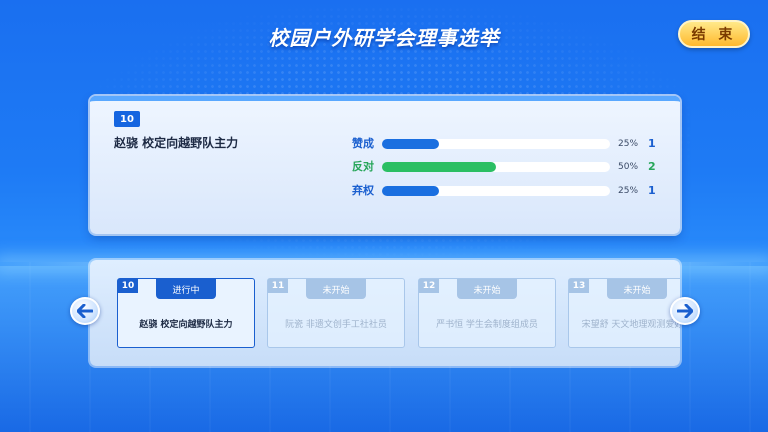  I want to click on arrow-right-icon, so click(685, 311).